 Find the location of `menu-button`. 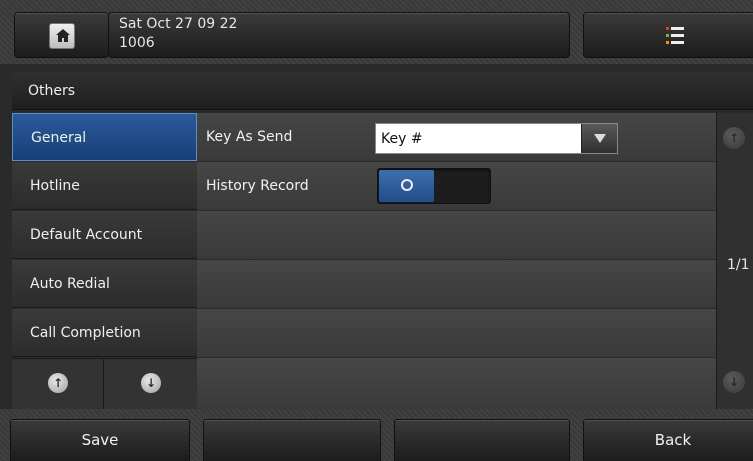

menu-button is located at coordinates (668, 35).